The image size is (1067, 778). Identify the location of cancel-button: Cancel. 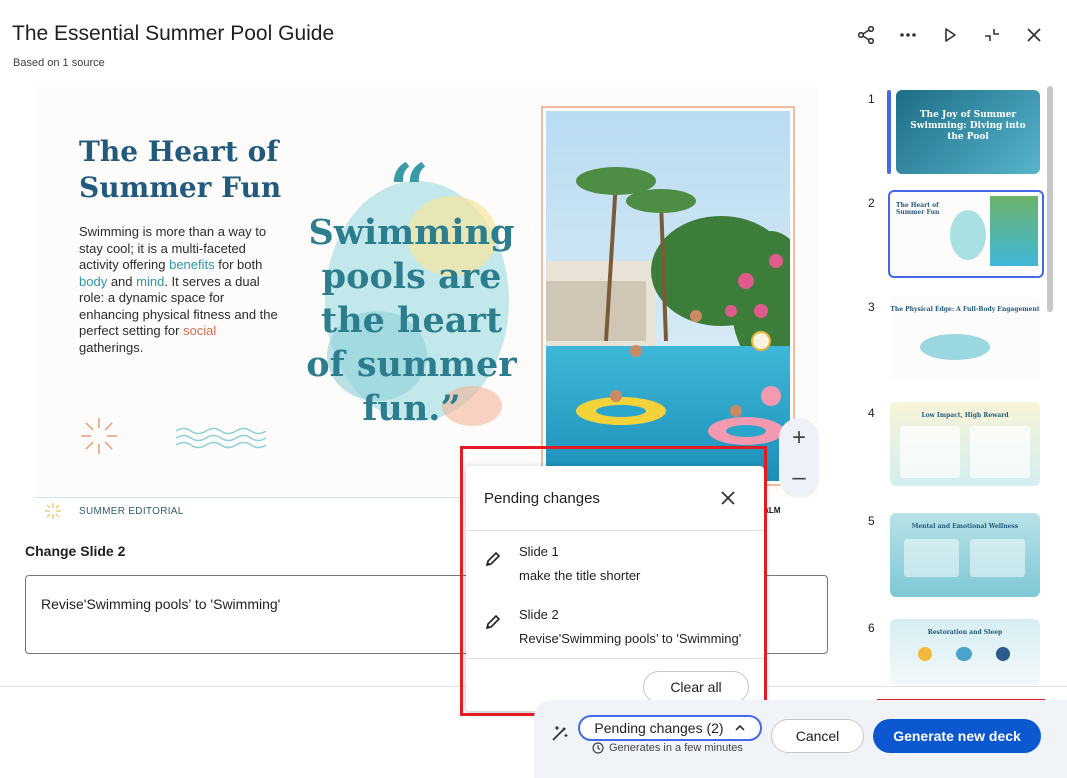
(817, 736).